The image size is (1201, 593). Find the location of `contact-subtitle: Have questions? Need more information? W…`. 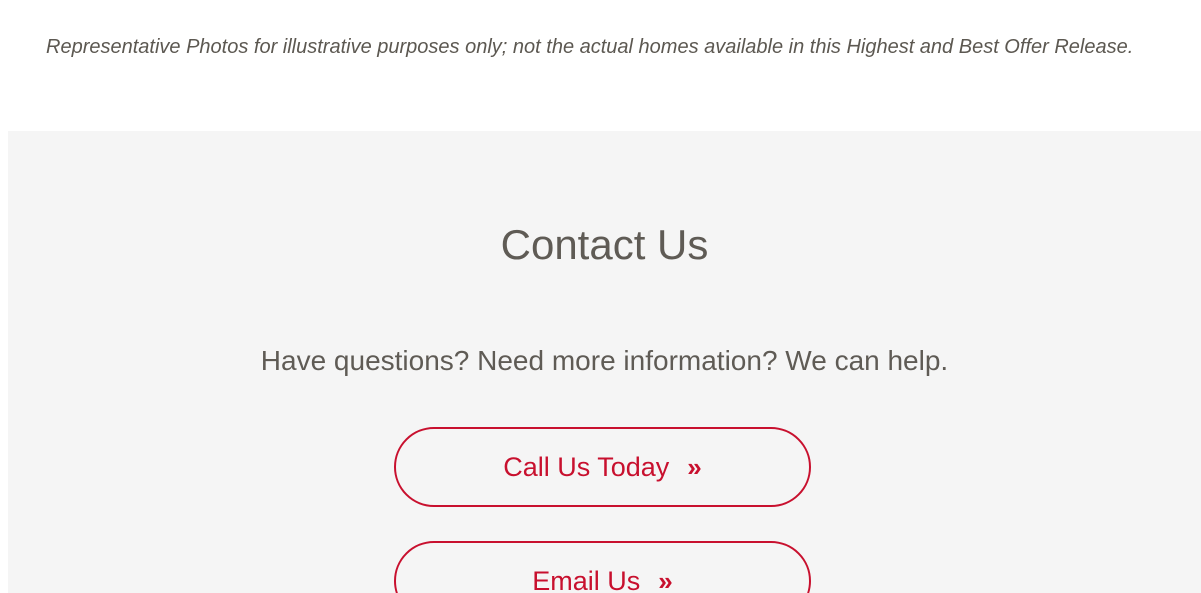

contact-subtitle: Have questions? Need more information? W… is located at coordinates (604, 360).